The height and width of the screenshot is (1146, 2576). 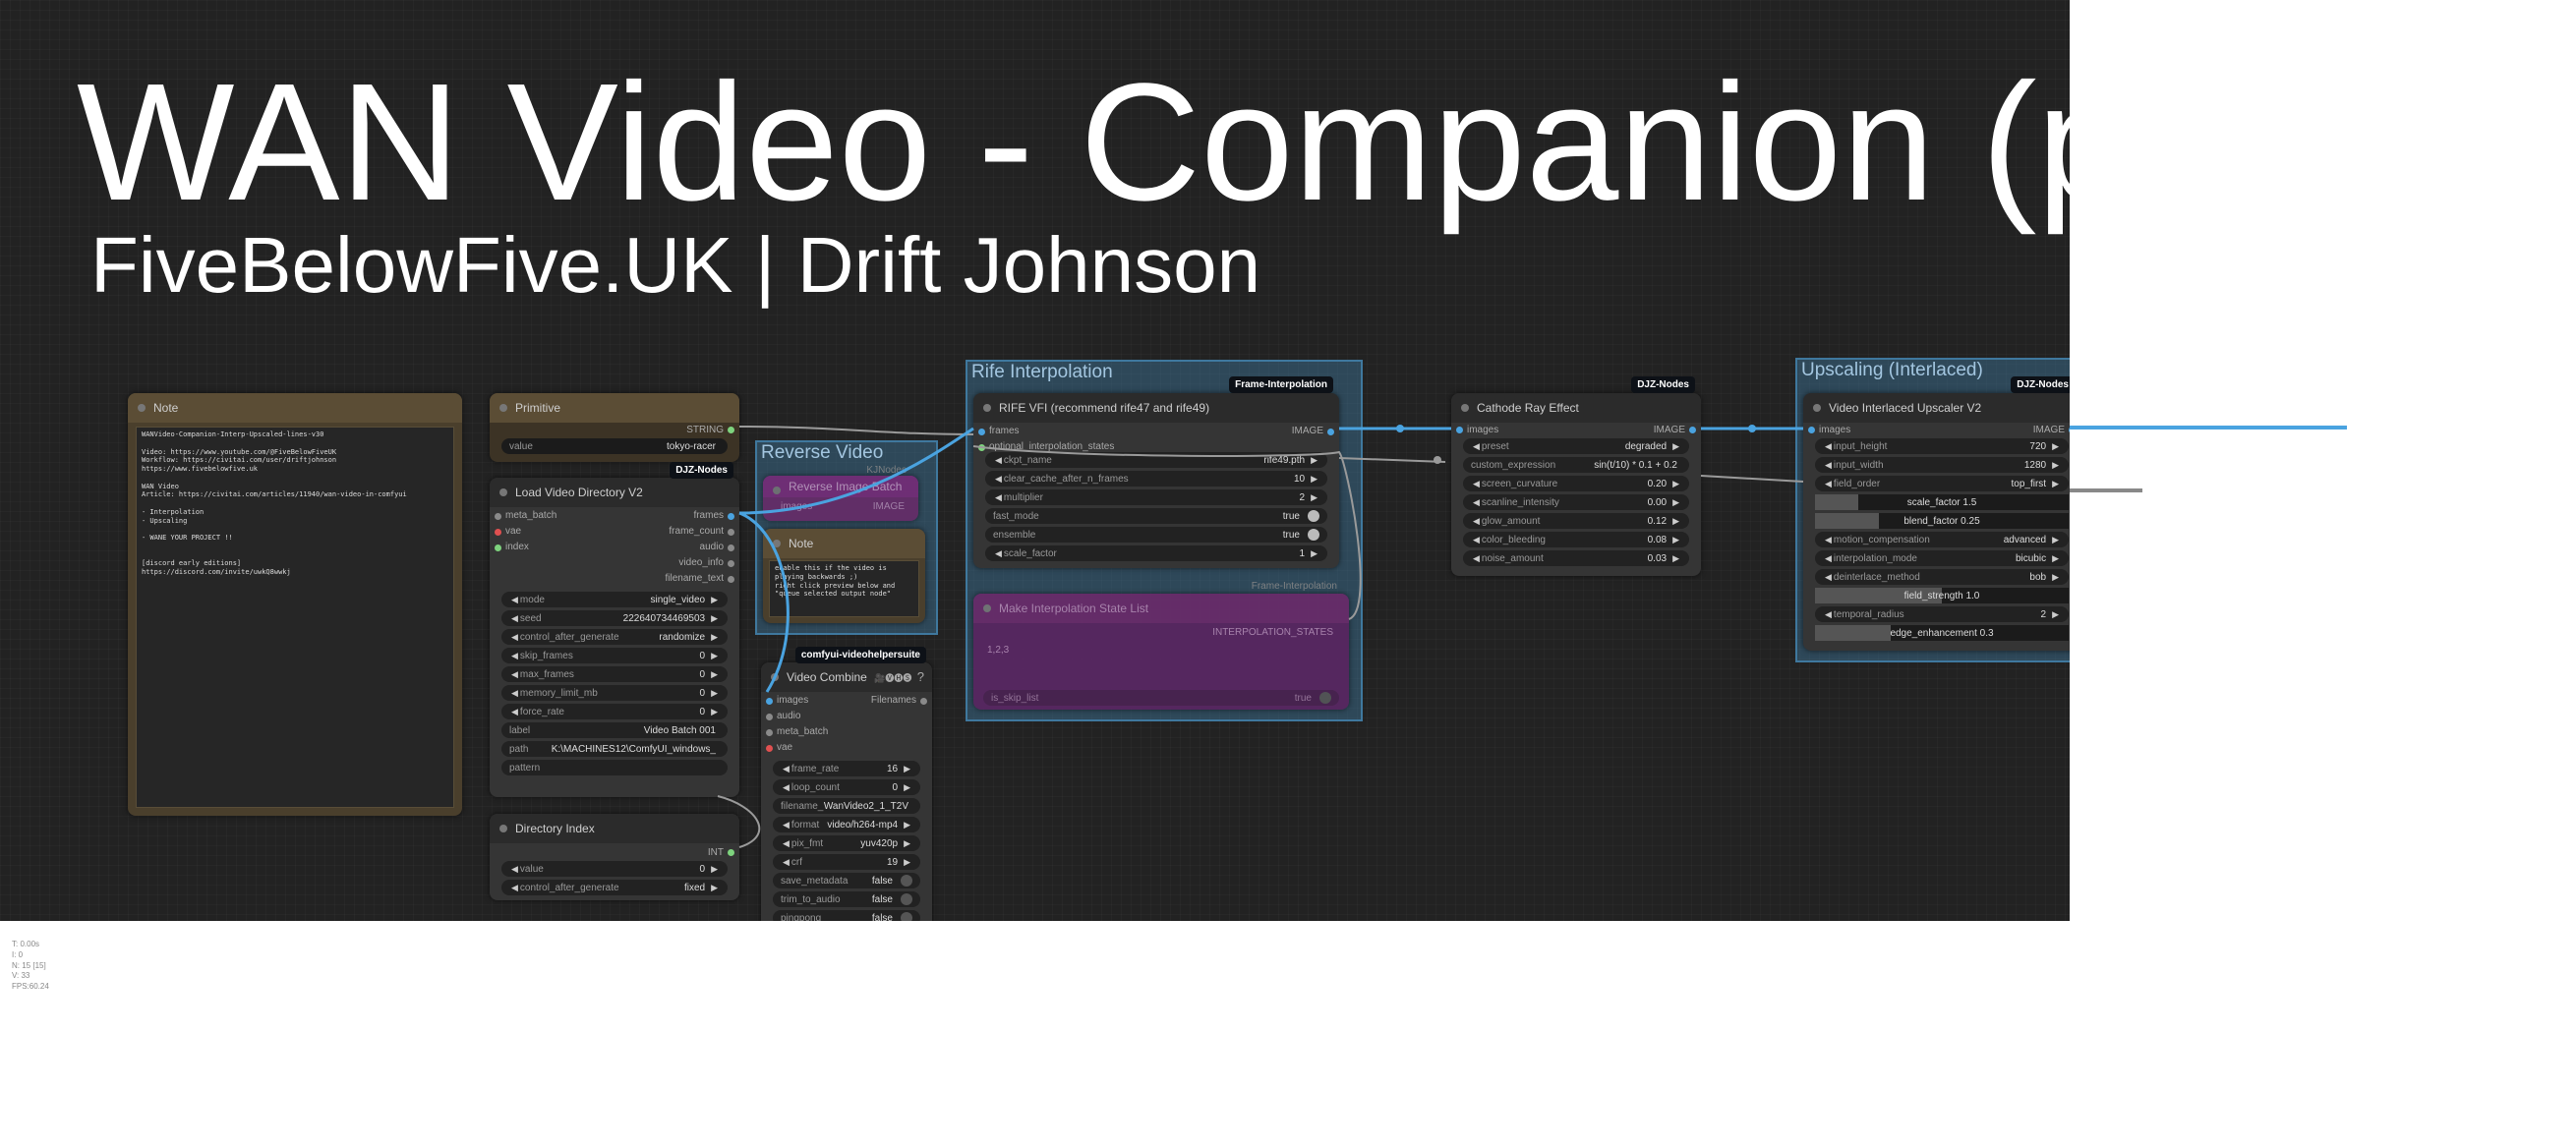 I want to click on stat-line: N: 15 [15], so click(x=29, y=965).